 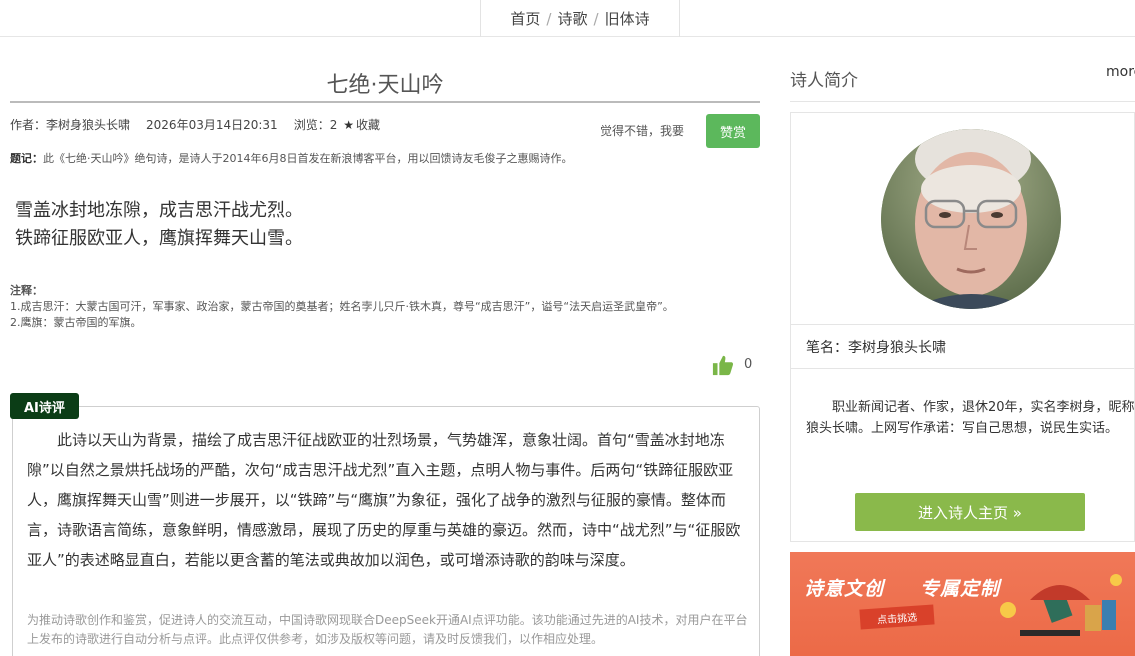 What do you see at coordinates (385, 102) in the screenshot?
I see `title-divider` at bounding box center [385, 102].